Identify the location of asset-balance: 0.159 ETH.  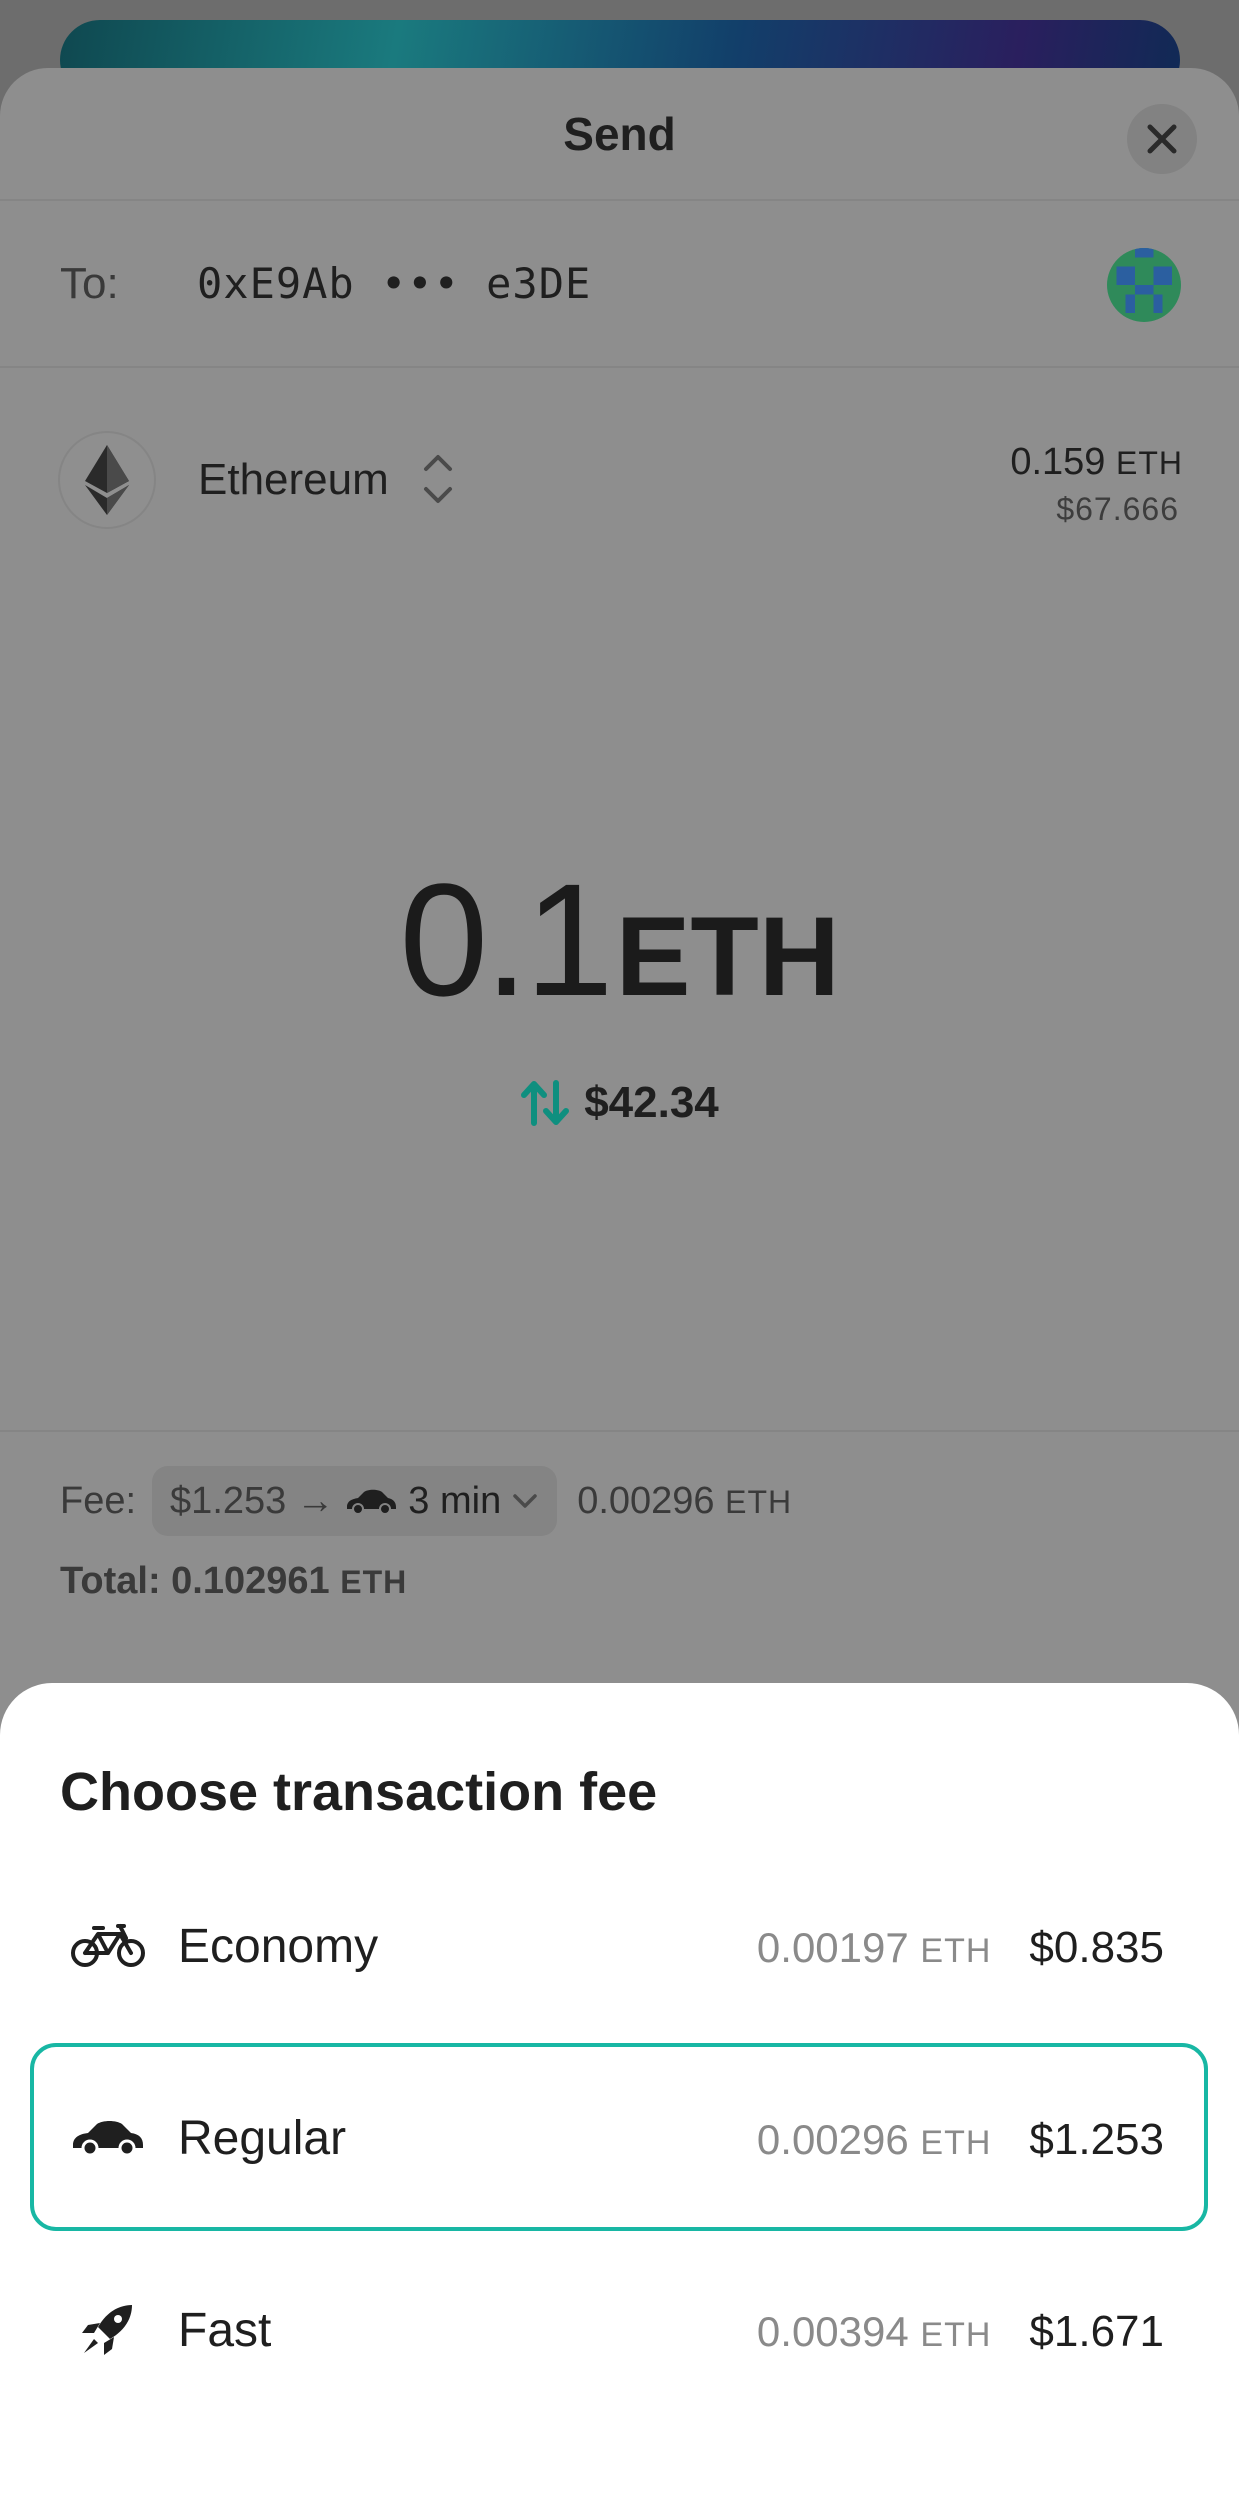
(1096, 462).